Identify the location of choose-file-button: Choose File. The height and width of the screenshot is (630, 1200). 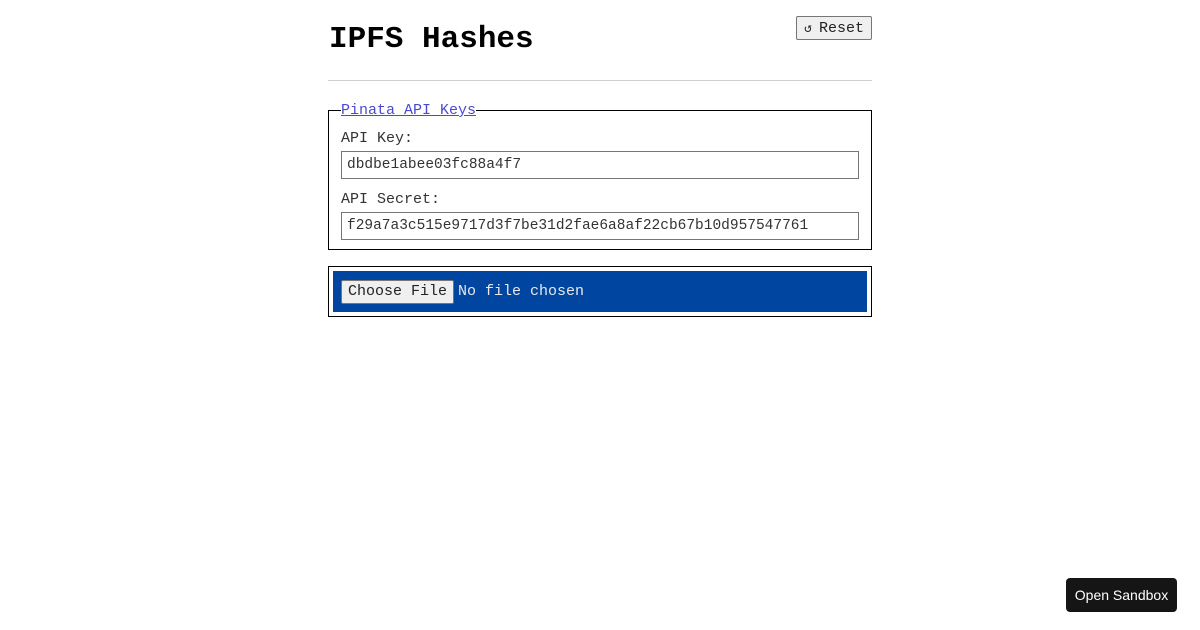
(398, 291).